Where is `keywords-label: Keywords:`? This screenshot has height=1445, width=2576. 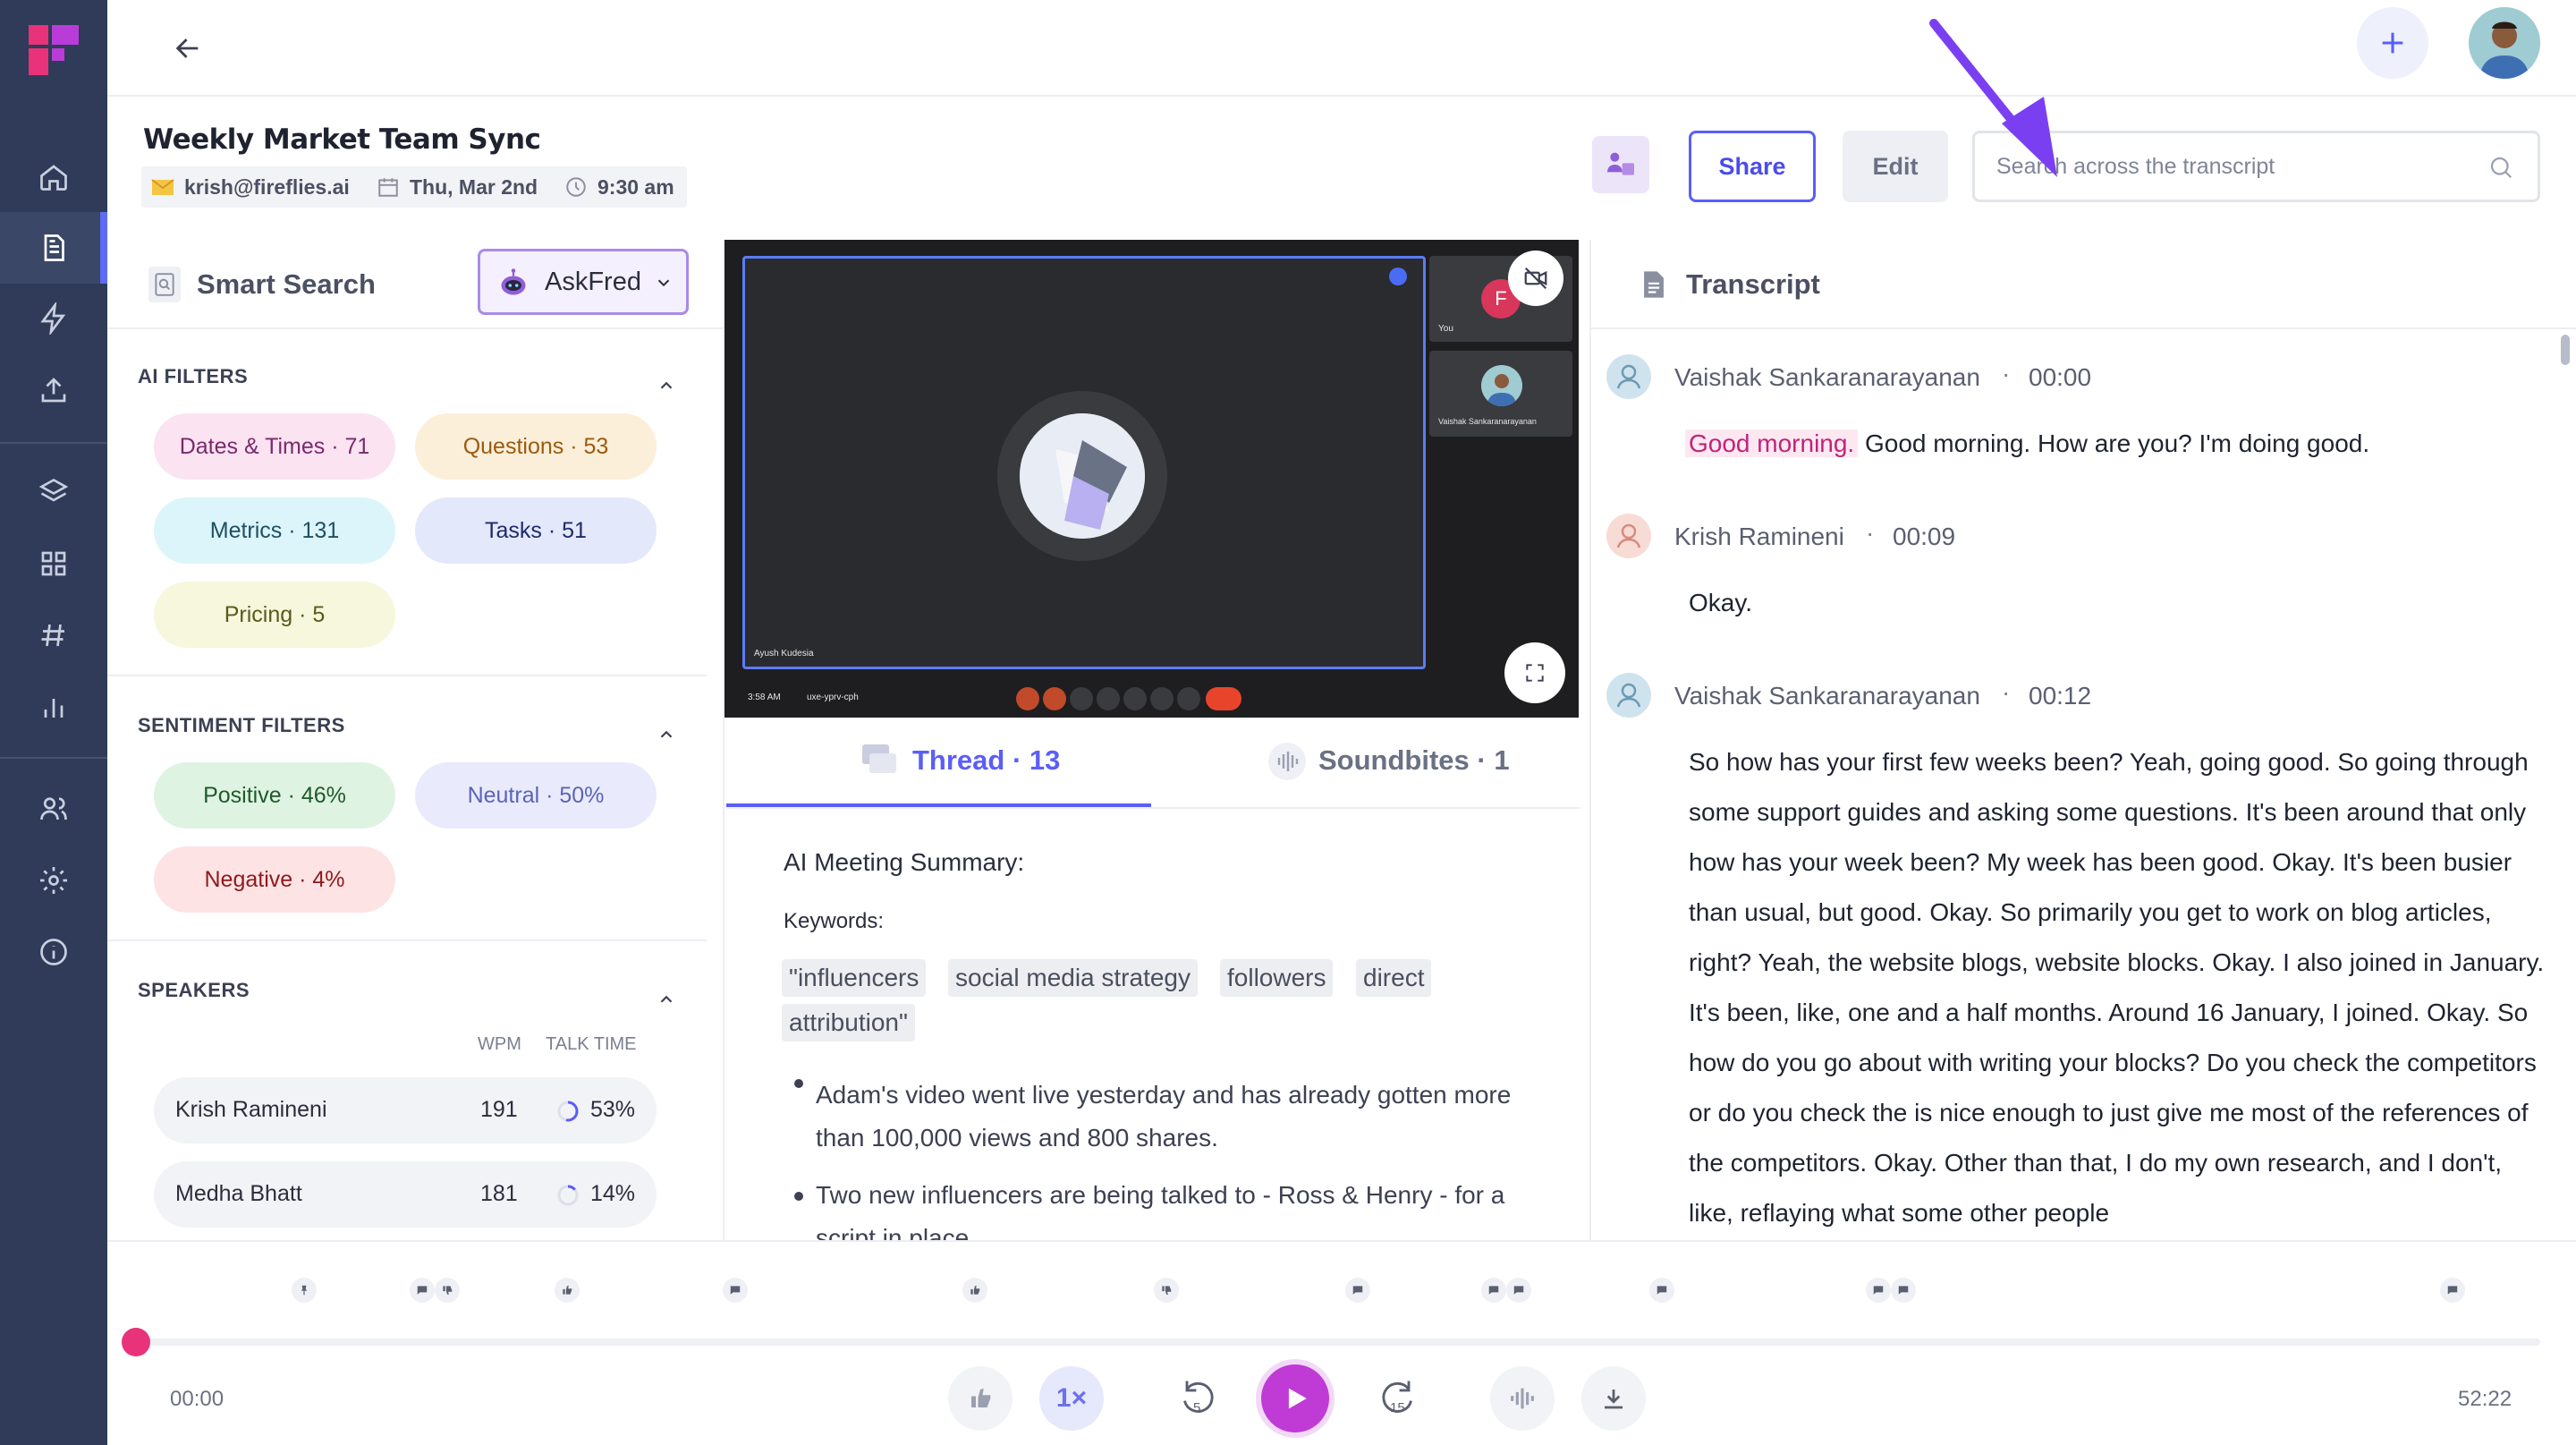 keywords-label: Keywords: is located at coordinates (834, 921).